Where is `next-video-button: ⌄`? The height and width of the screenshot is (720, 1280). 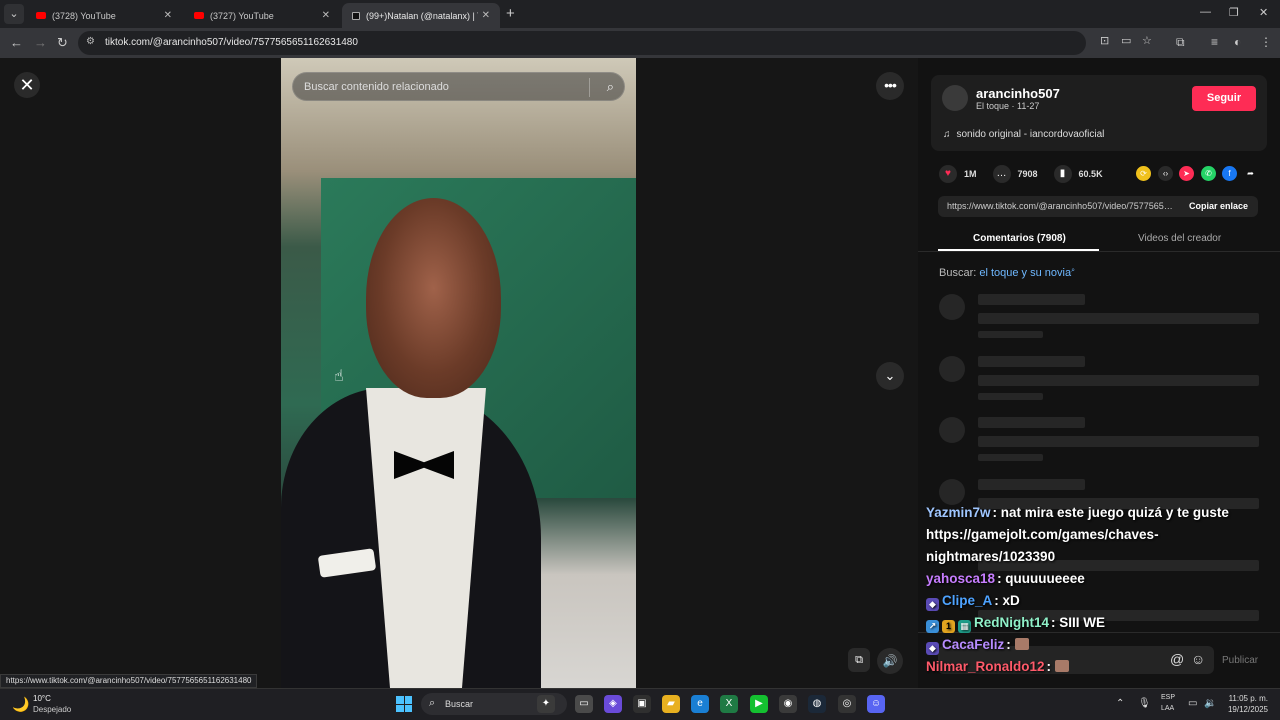 next-video-button: ⌄ is located at coordinates (890, 376).